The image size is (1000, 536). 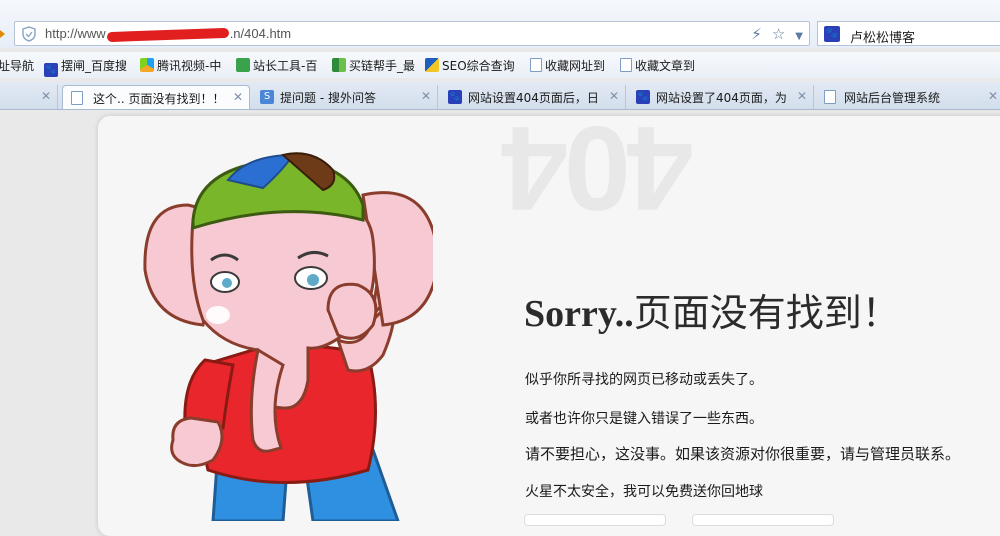 I want to click on shield-icon, so click(x=29, y=34).